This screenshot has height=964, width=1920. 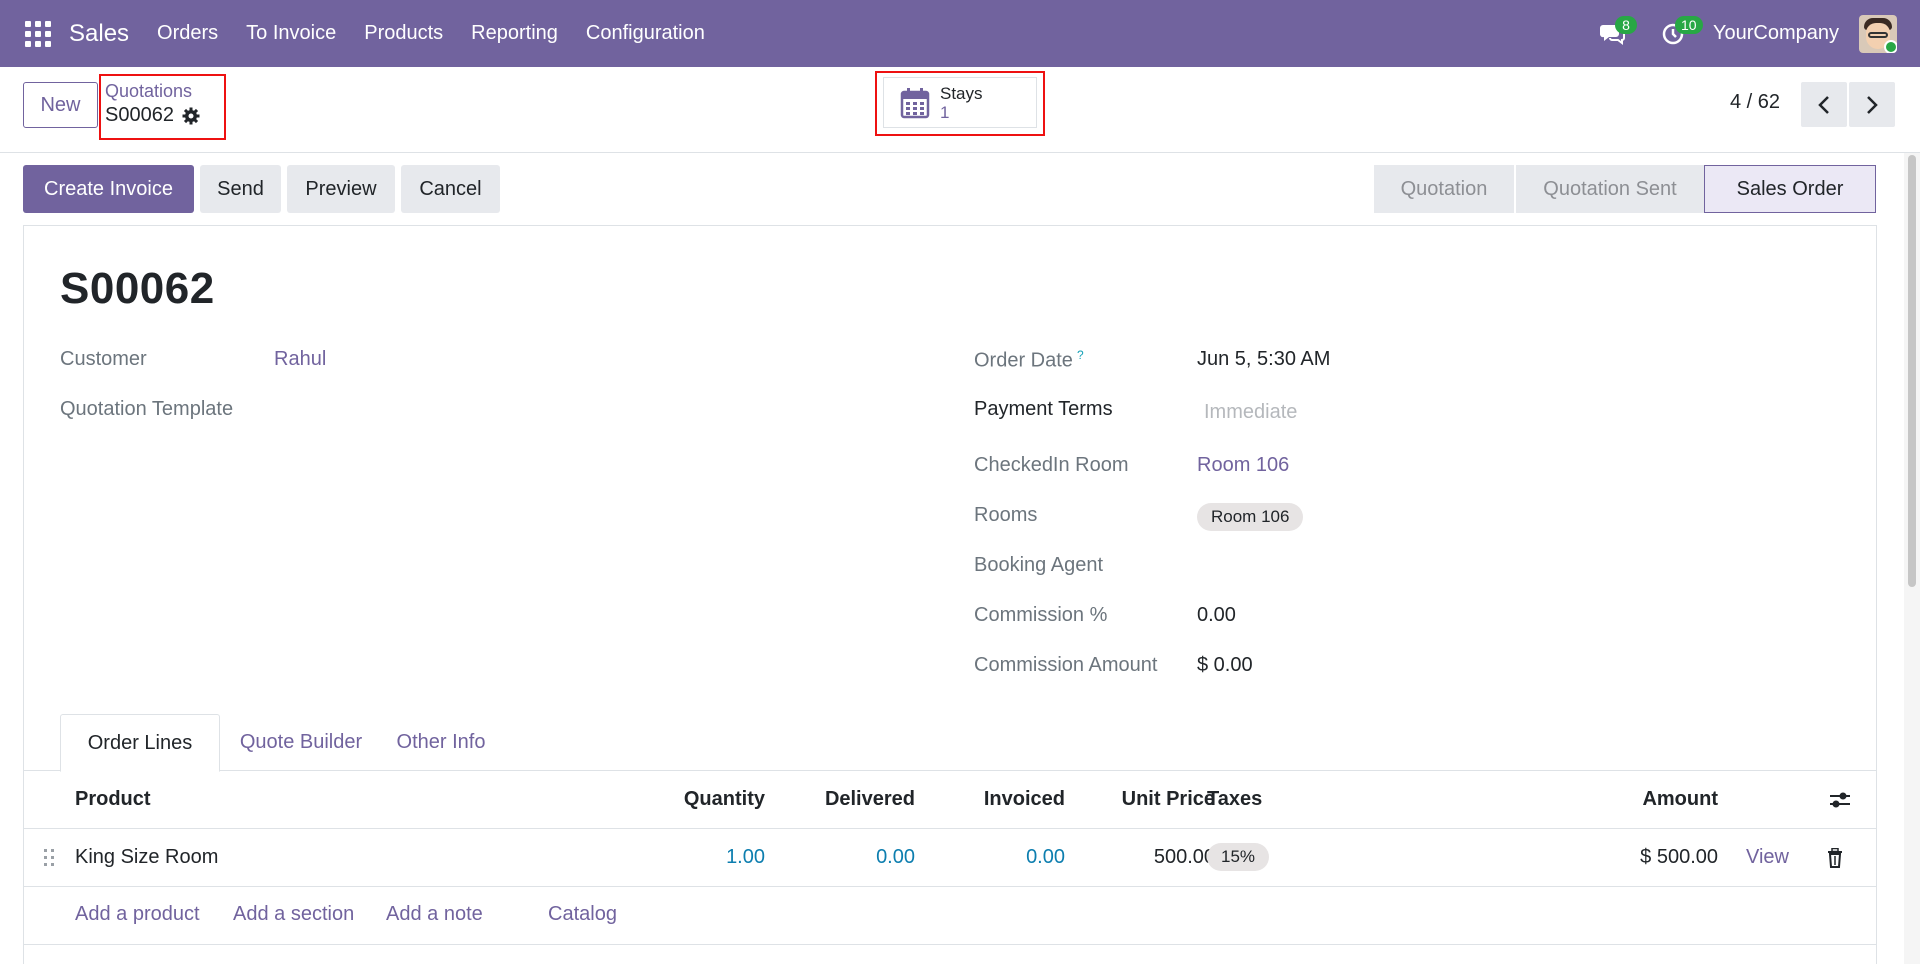 I want to click on stage-sales-order: Sales Order, so click(x=1790, y=189).